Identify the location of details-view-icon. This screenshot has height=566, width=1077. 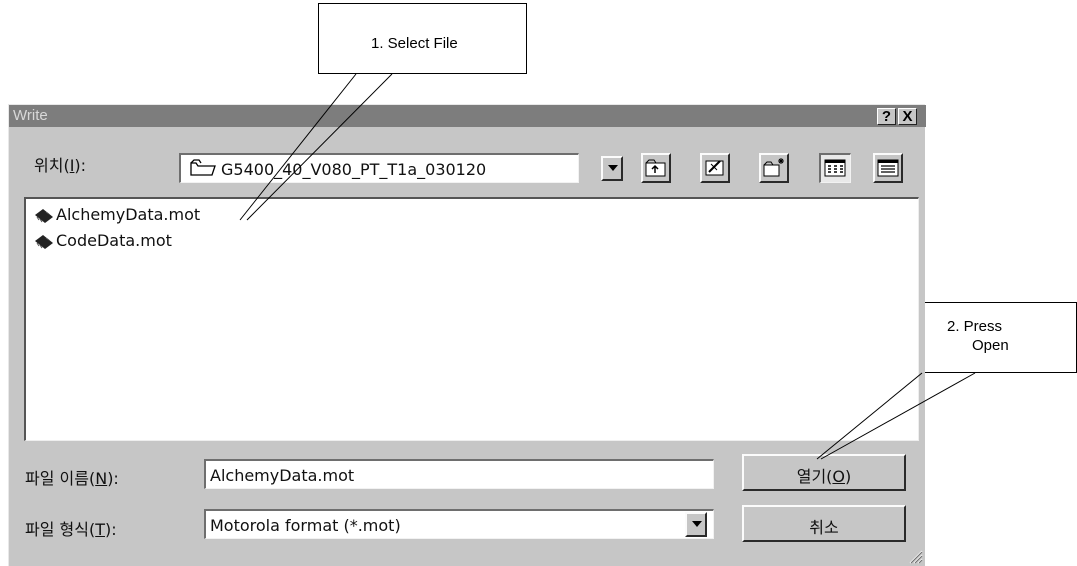
(888, 168).